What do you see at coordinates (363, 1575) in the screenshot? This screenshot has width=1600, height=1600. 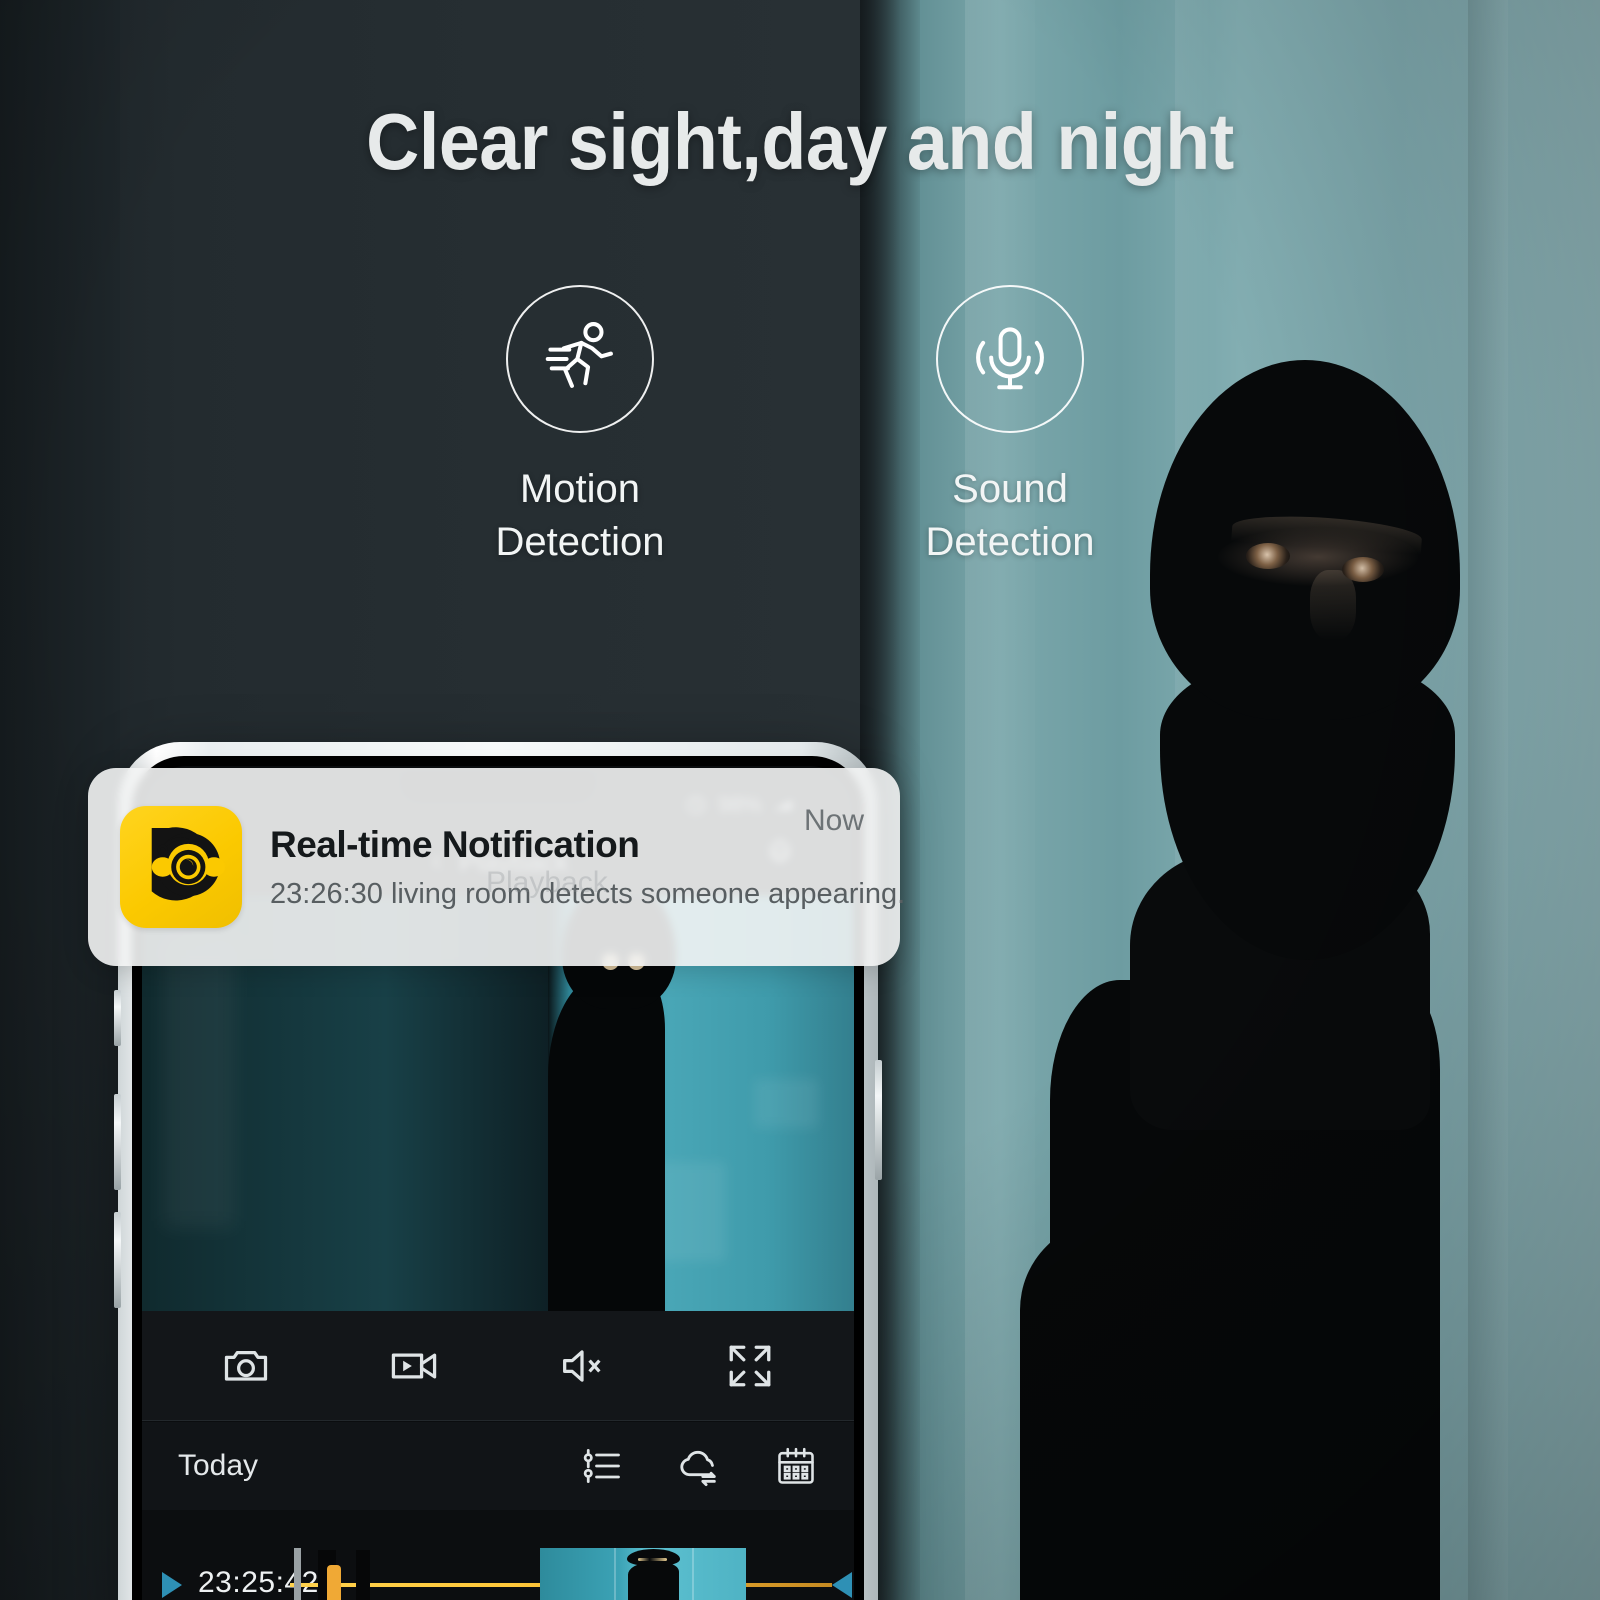 I see `timeline-segment` at bounding box center [363, 1575].